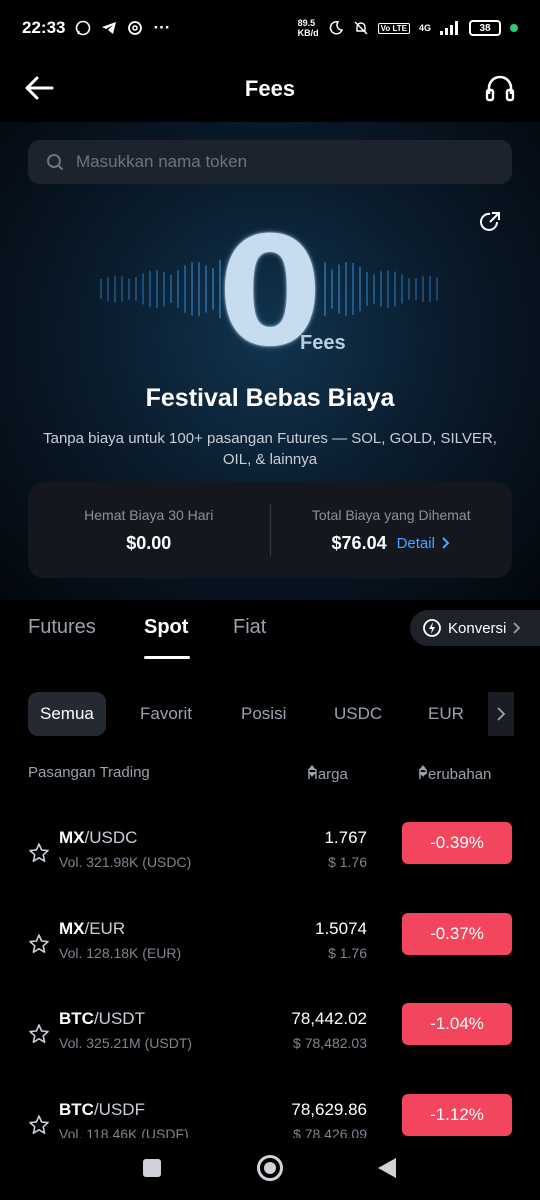  I want to click on filter-semua: Semua, so click(67, 714).